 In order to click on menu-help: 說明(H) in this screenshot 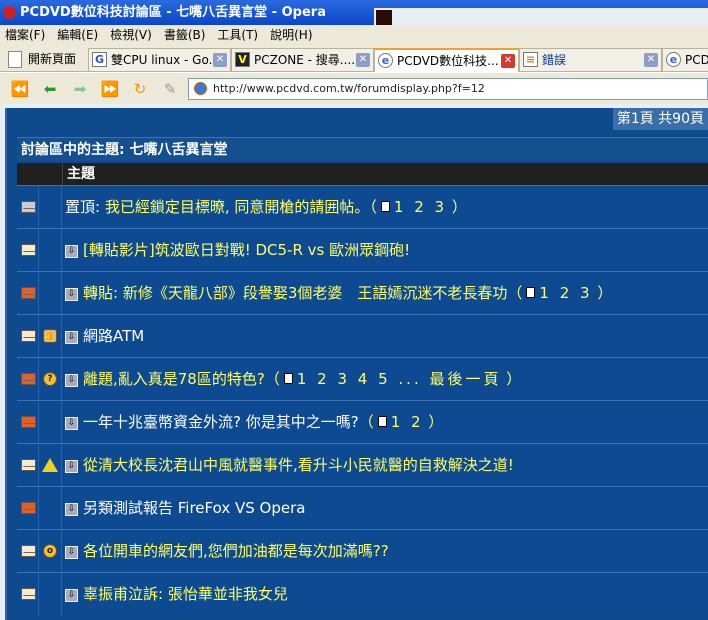, I will do `click(291, 35)`.